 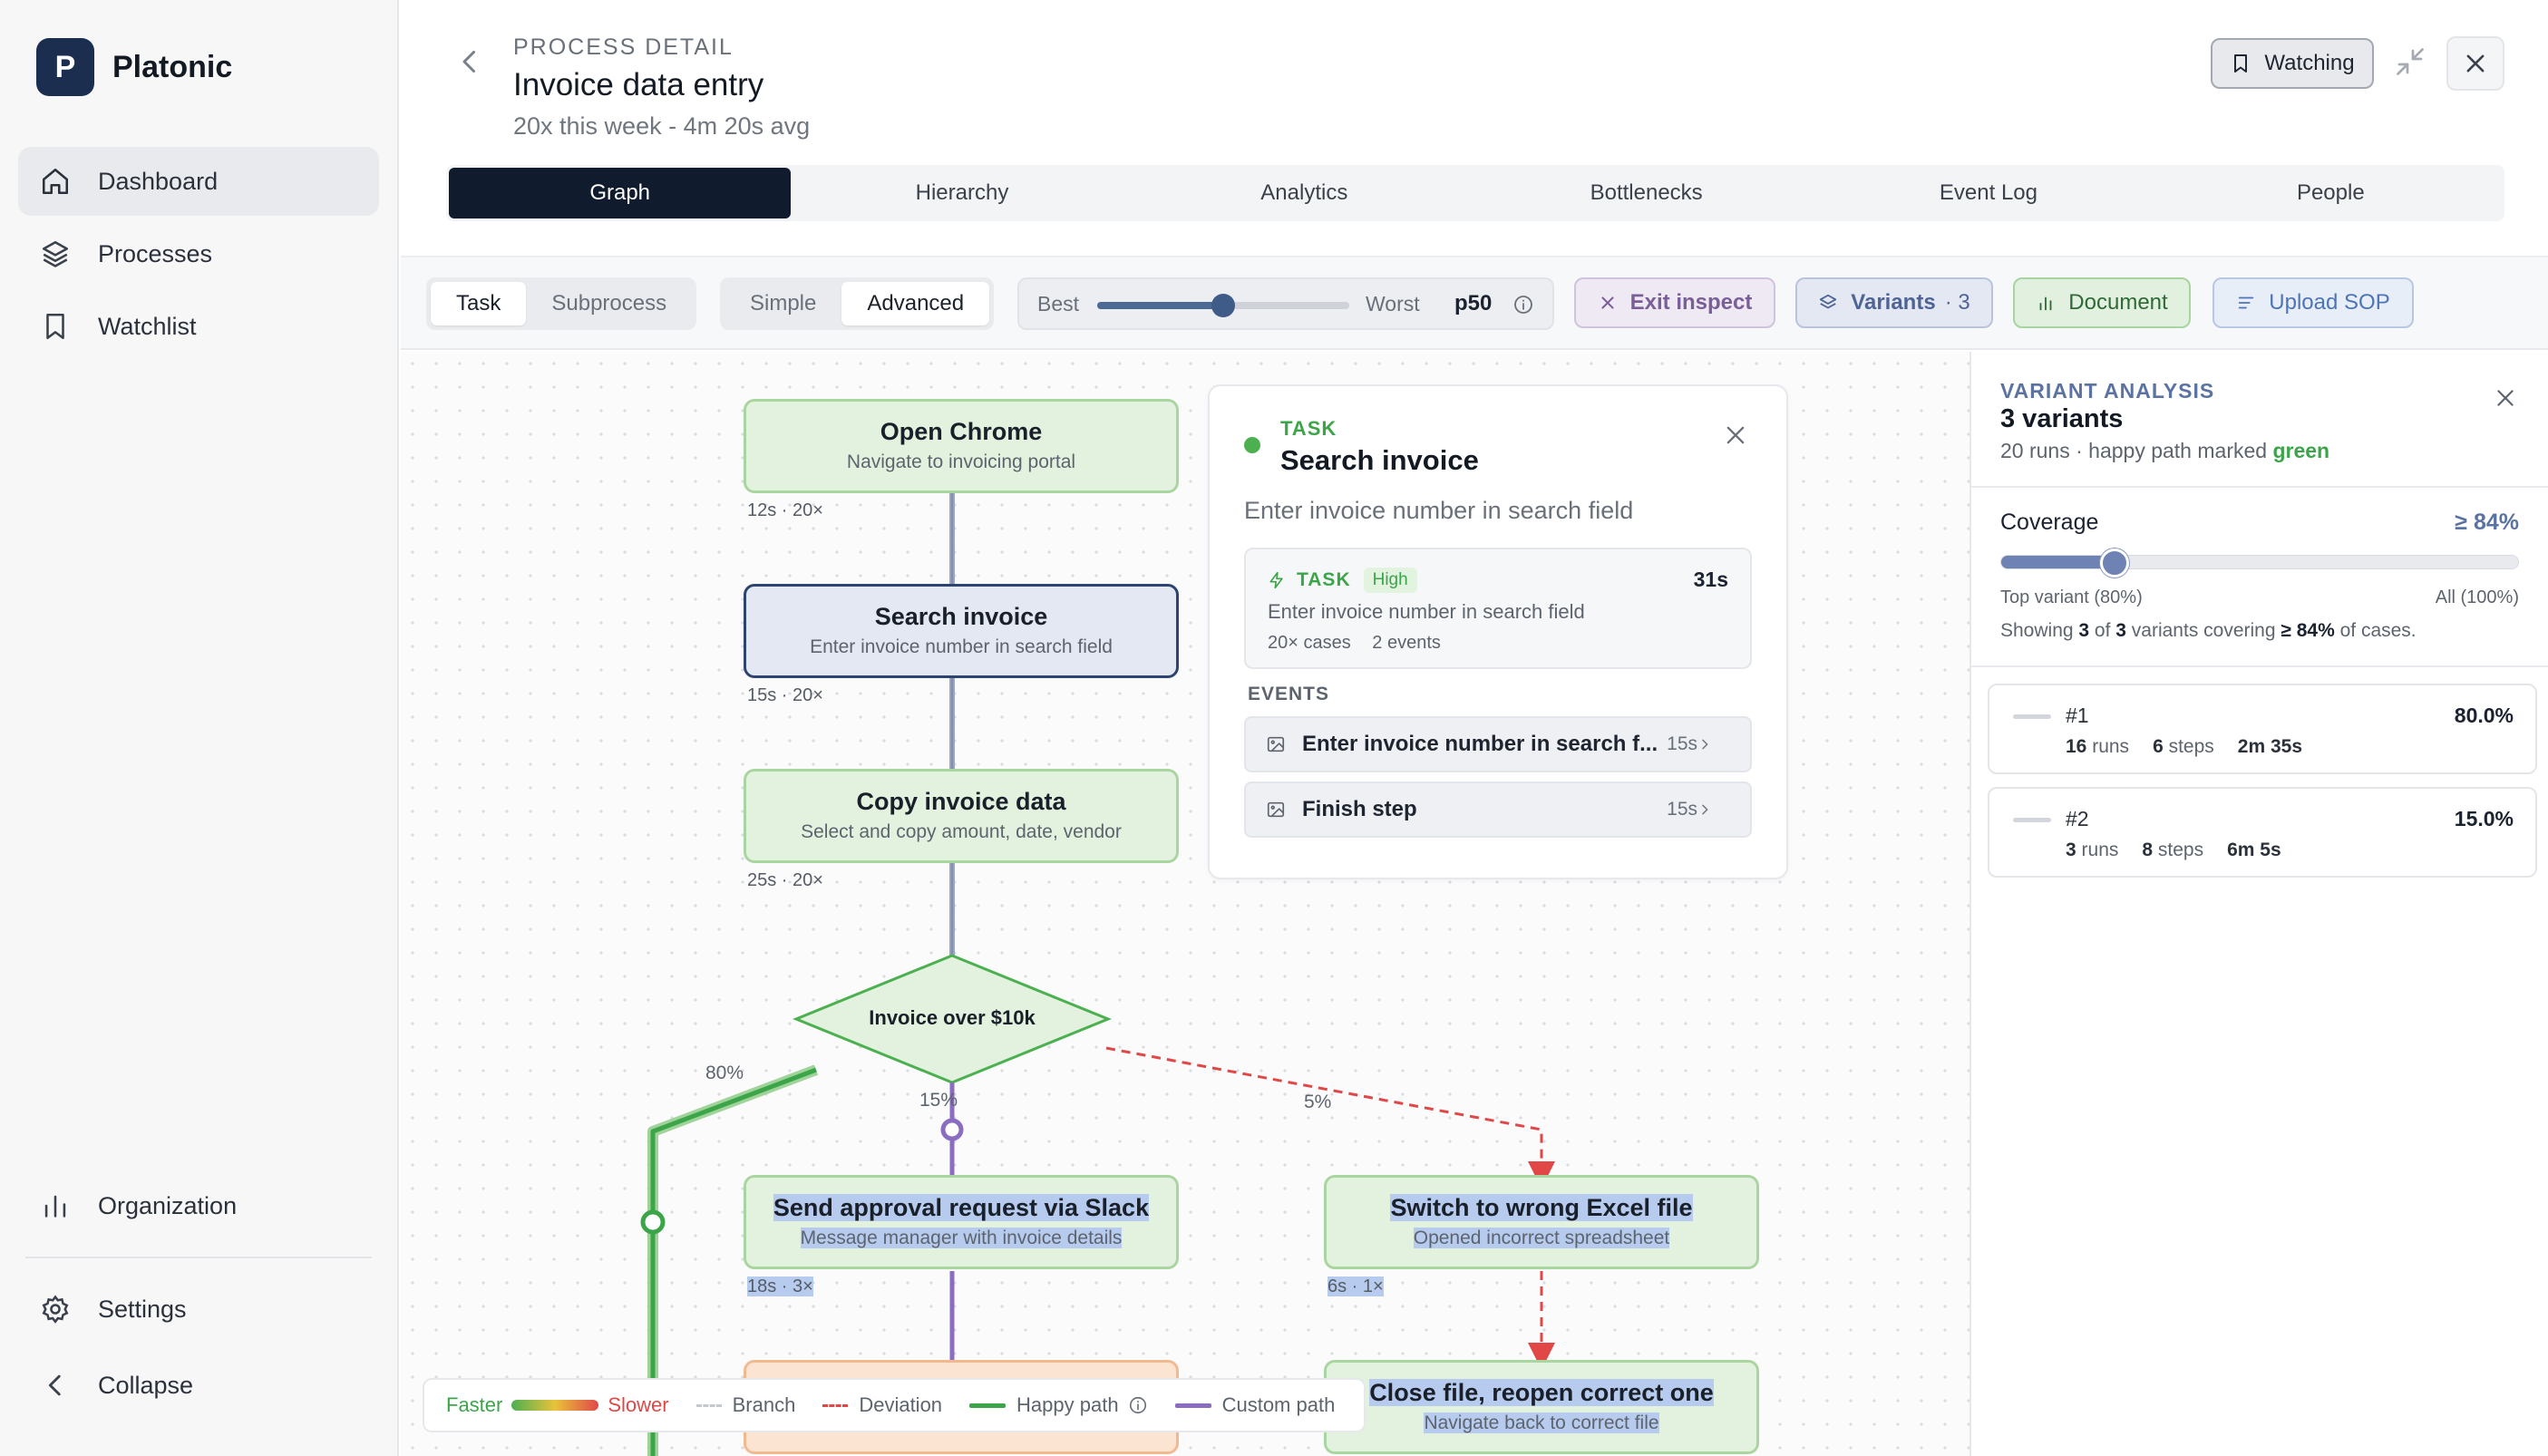 I want to click on sidebar-item-label: Processes, so click(x=155, y=253).